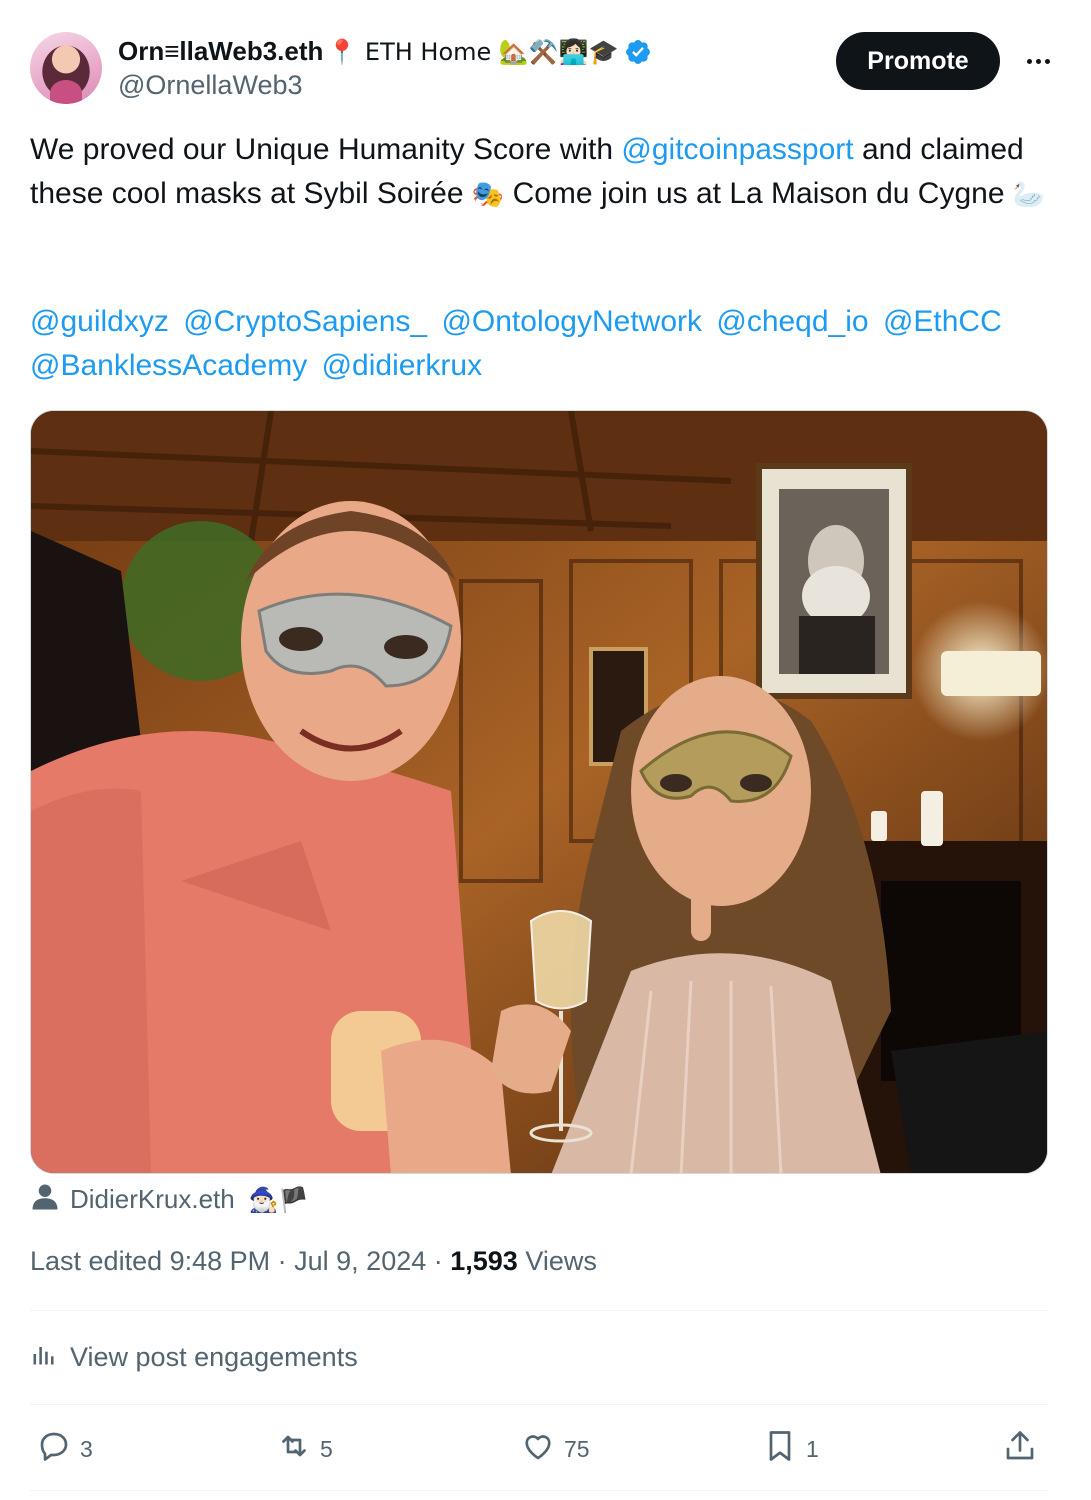  I want to click on edited-timestamp: Last edited 9:48 PM · Jul 9, 2024 ·, so click(240, 1261).